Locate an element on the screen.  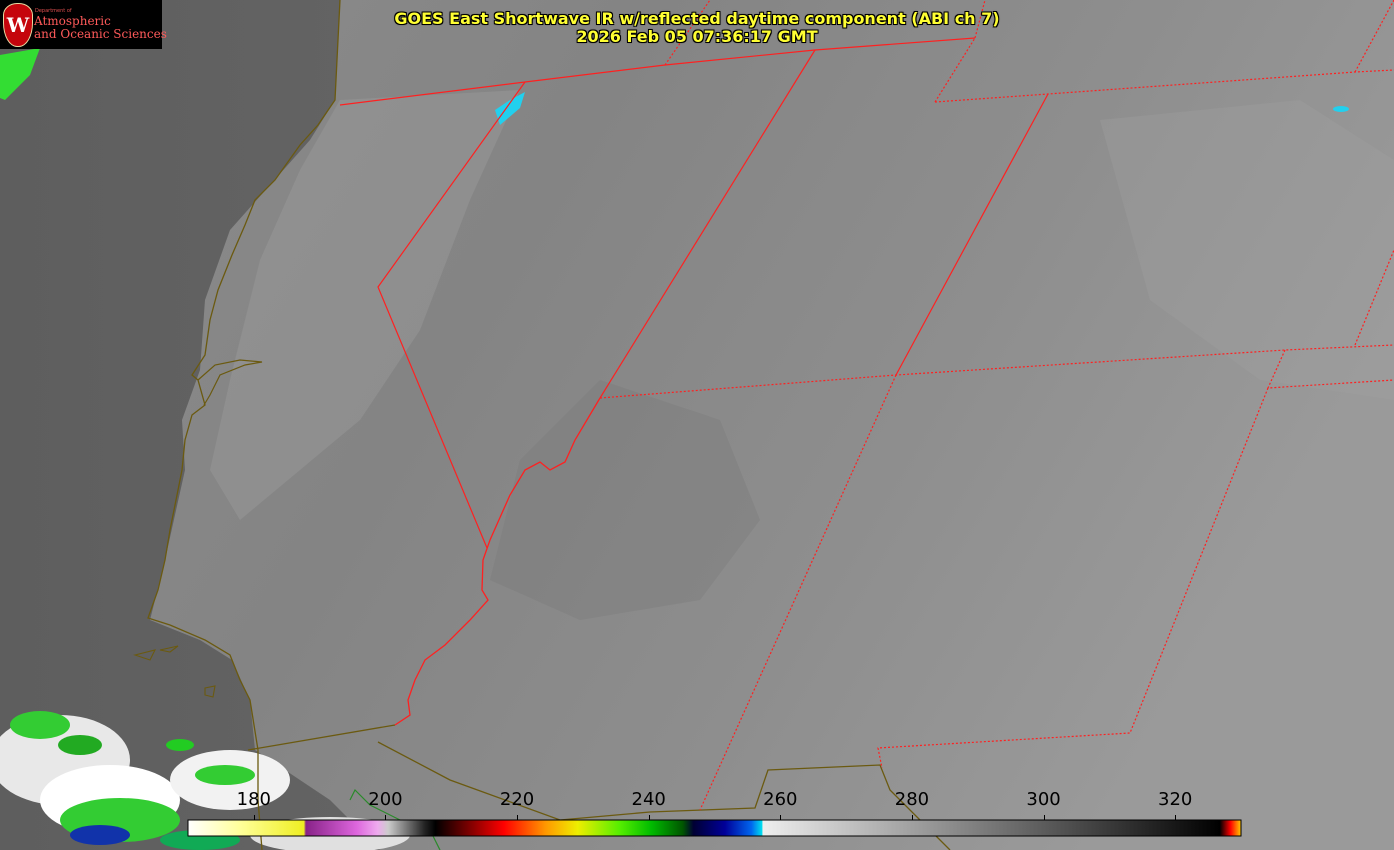
colorbar-tick-label: 260 is located at coordinates (780, 799).